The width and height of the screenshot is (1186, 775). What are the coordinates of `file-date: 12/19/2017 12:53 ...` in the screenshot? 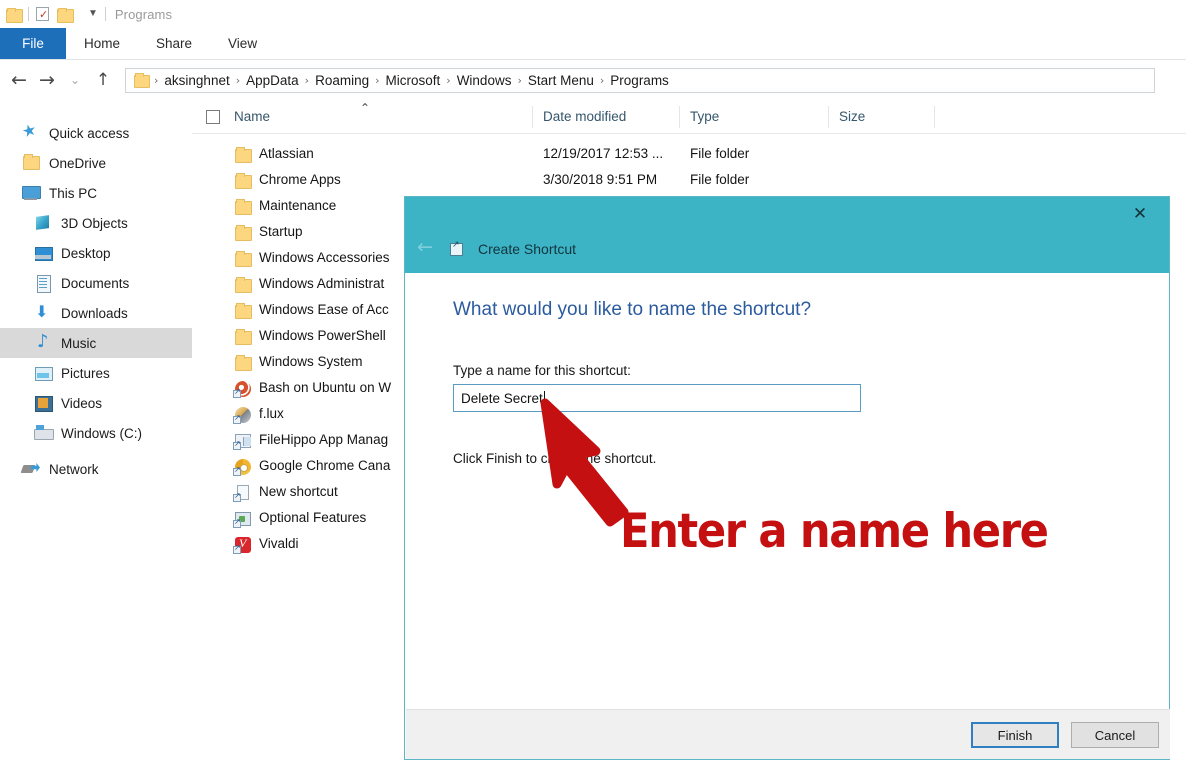 It's located at (603, 153).